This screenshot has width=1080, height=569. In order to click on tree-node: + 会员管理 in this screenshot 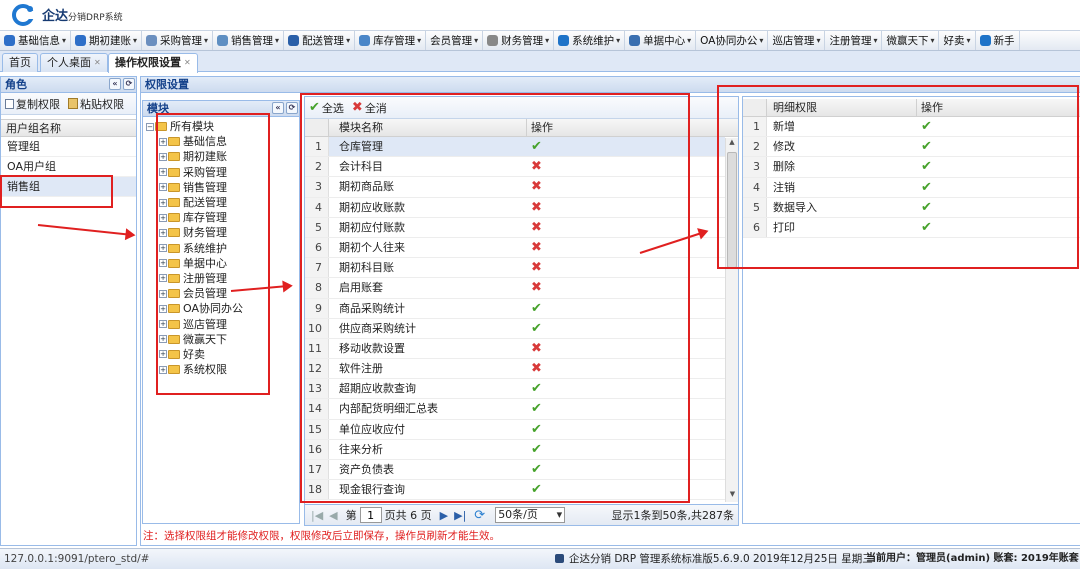, I will do `click(222, 293)`.